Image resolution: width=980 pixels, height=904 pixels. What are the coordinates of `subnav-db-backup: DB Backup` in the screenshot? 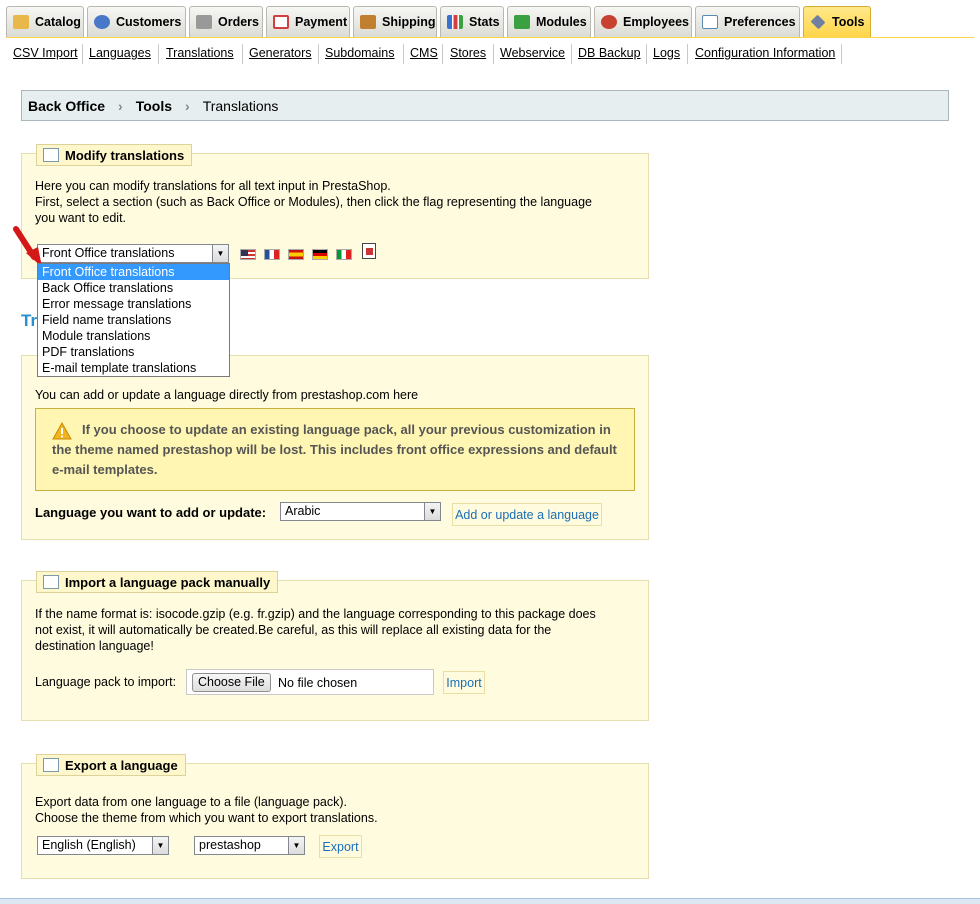 It's located at (609, 53).